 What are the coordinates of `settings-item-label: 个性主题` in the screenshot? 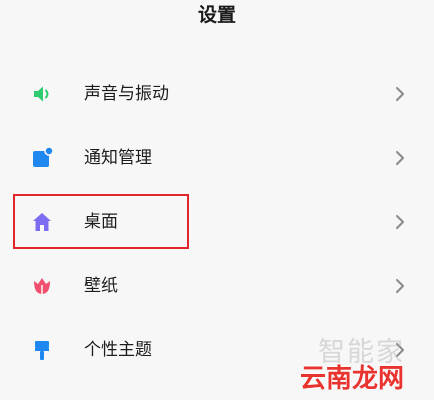 It's located at (118, 350).